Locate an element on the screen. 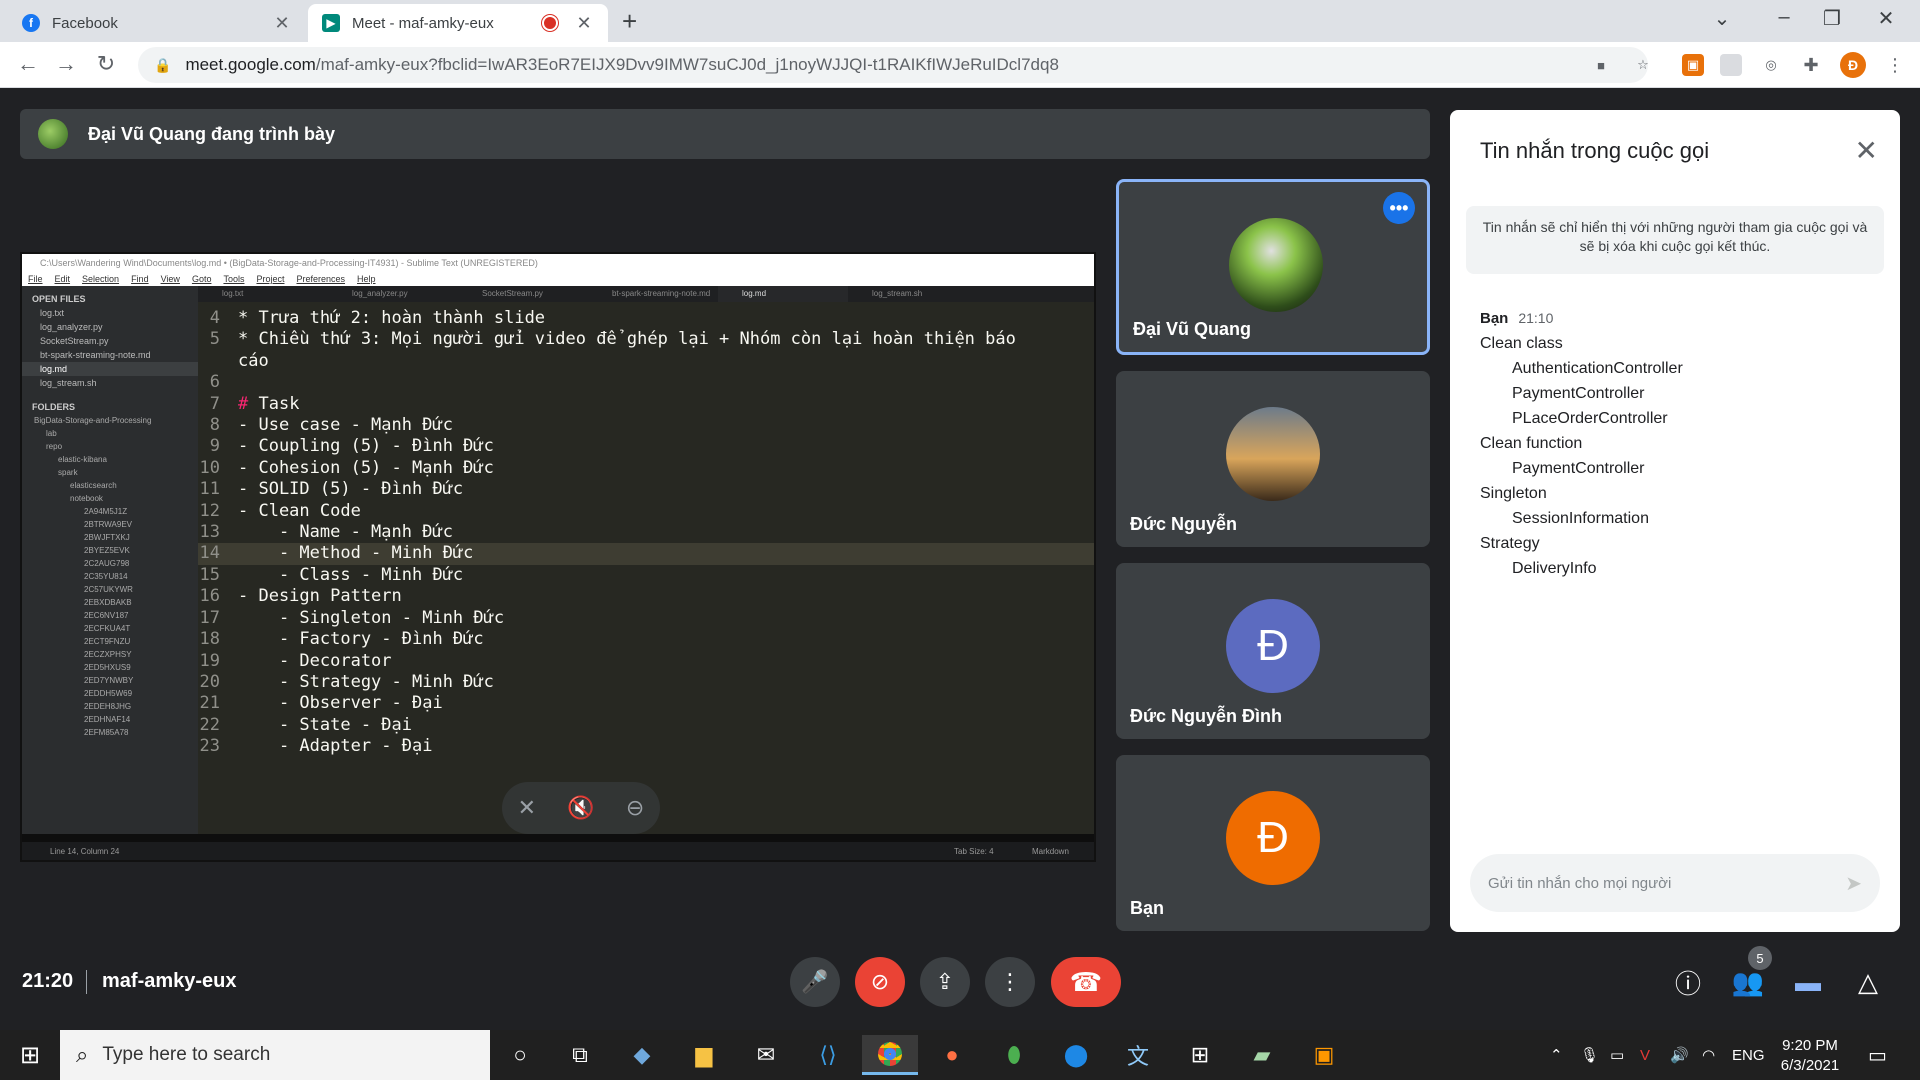 The width and height of the screenshot is (1920, 1080). folder-item: 2ED5HXUS9 is located at coordinates (110, 667).